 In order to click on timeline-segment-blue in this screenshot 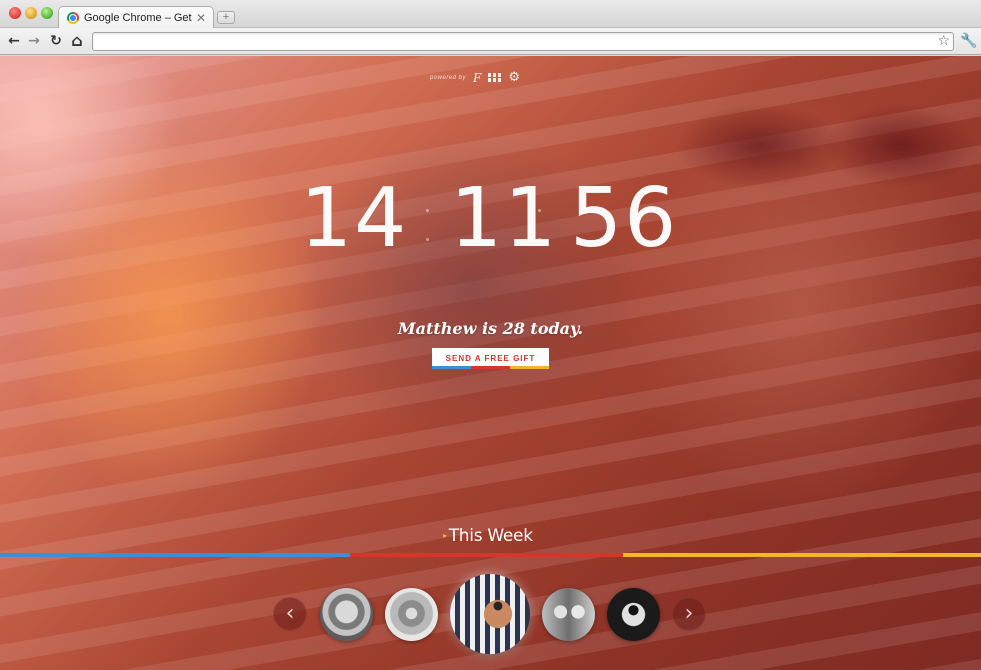, I will do `click(175, 555)`.